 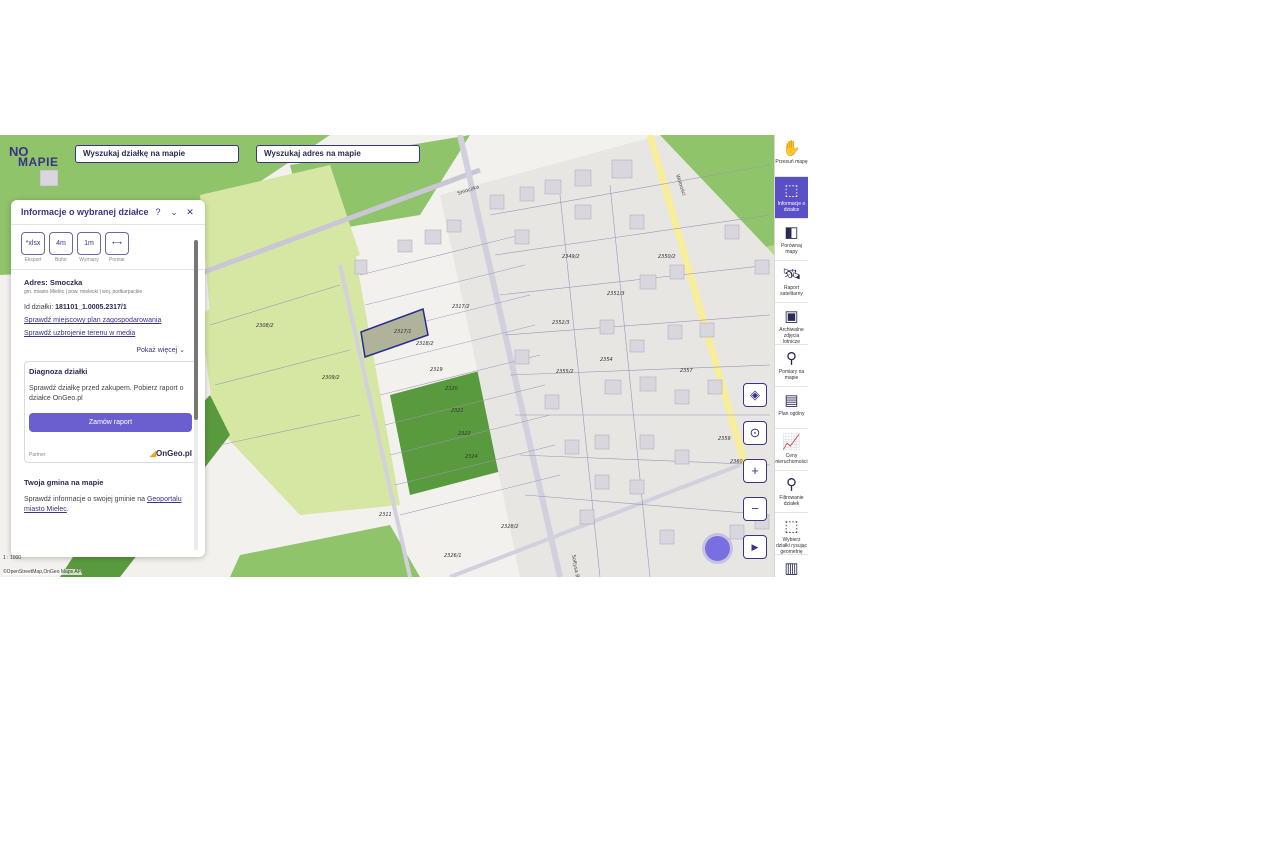 I want to click on zoom-out-icon: −, so click(x=755, y=508).